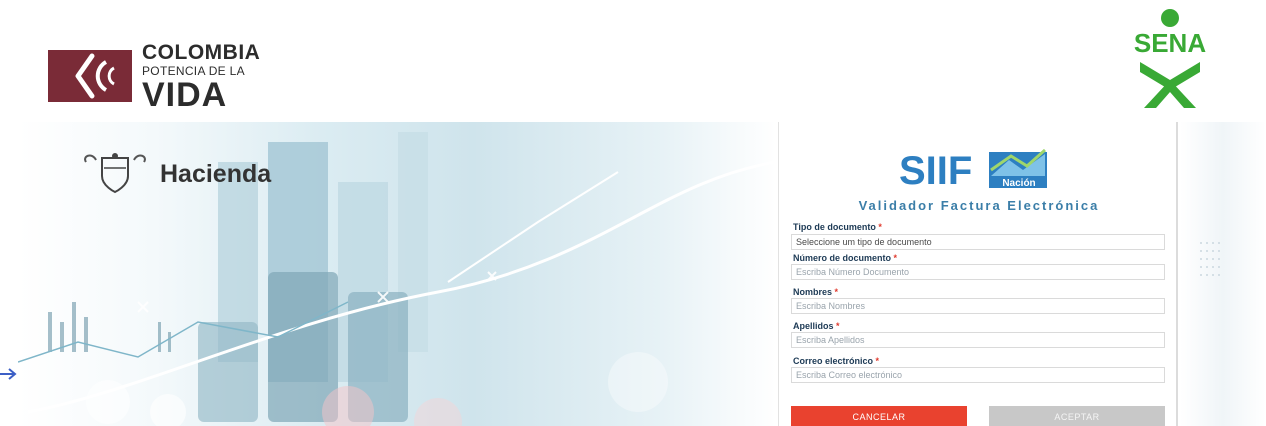  I want to click on colombia-logo-line1: COLOMBIA, so click(201, 52).